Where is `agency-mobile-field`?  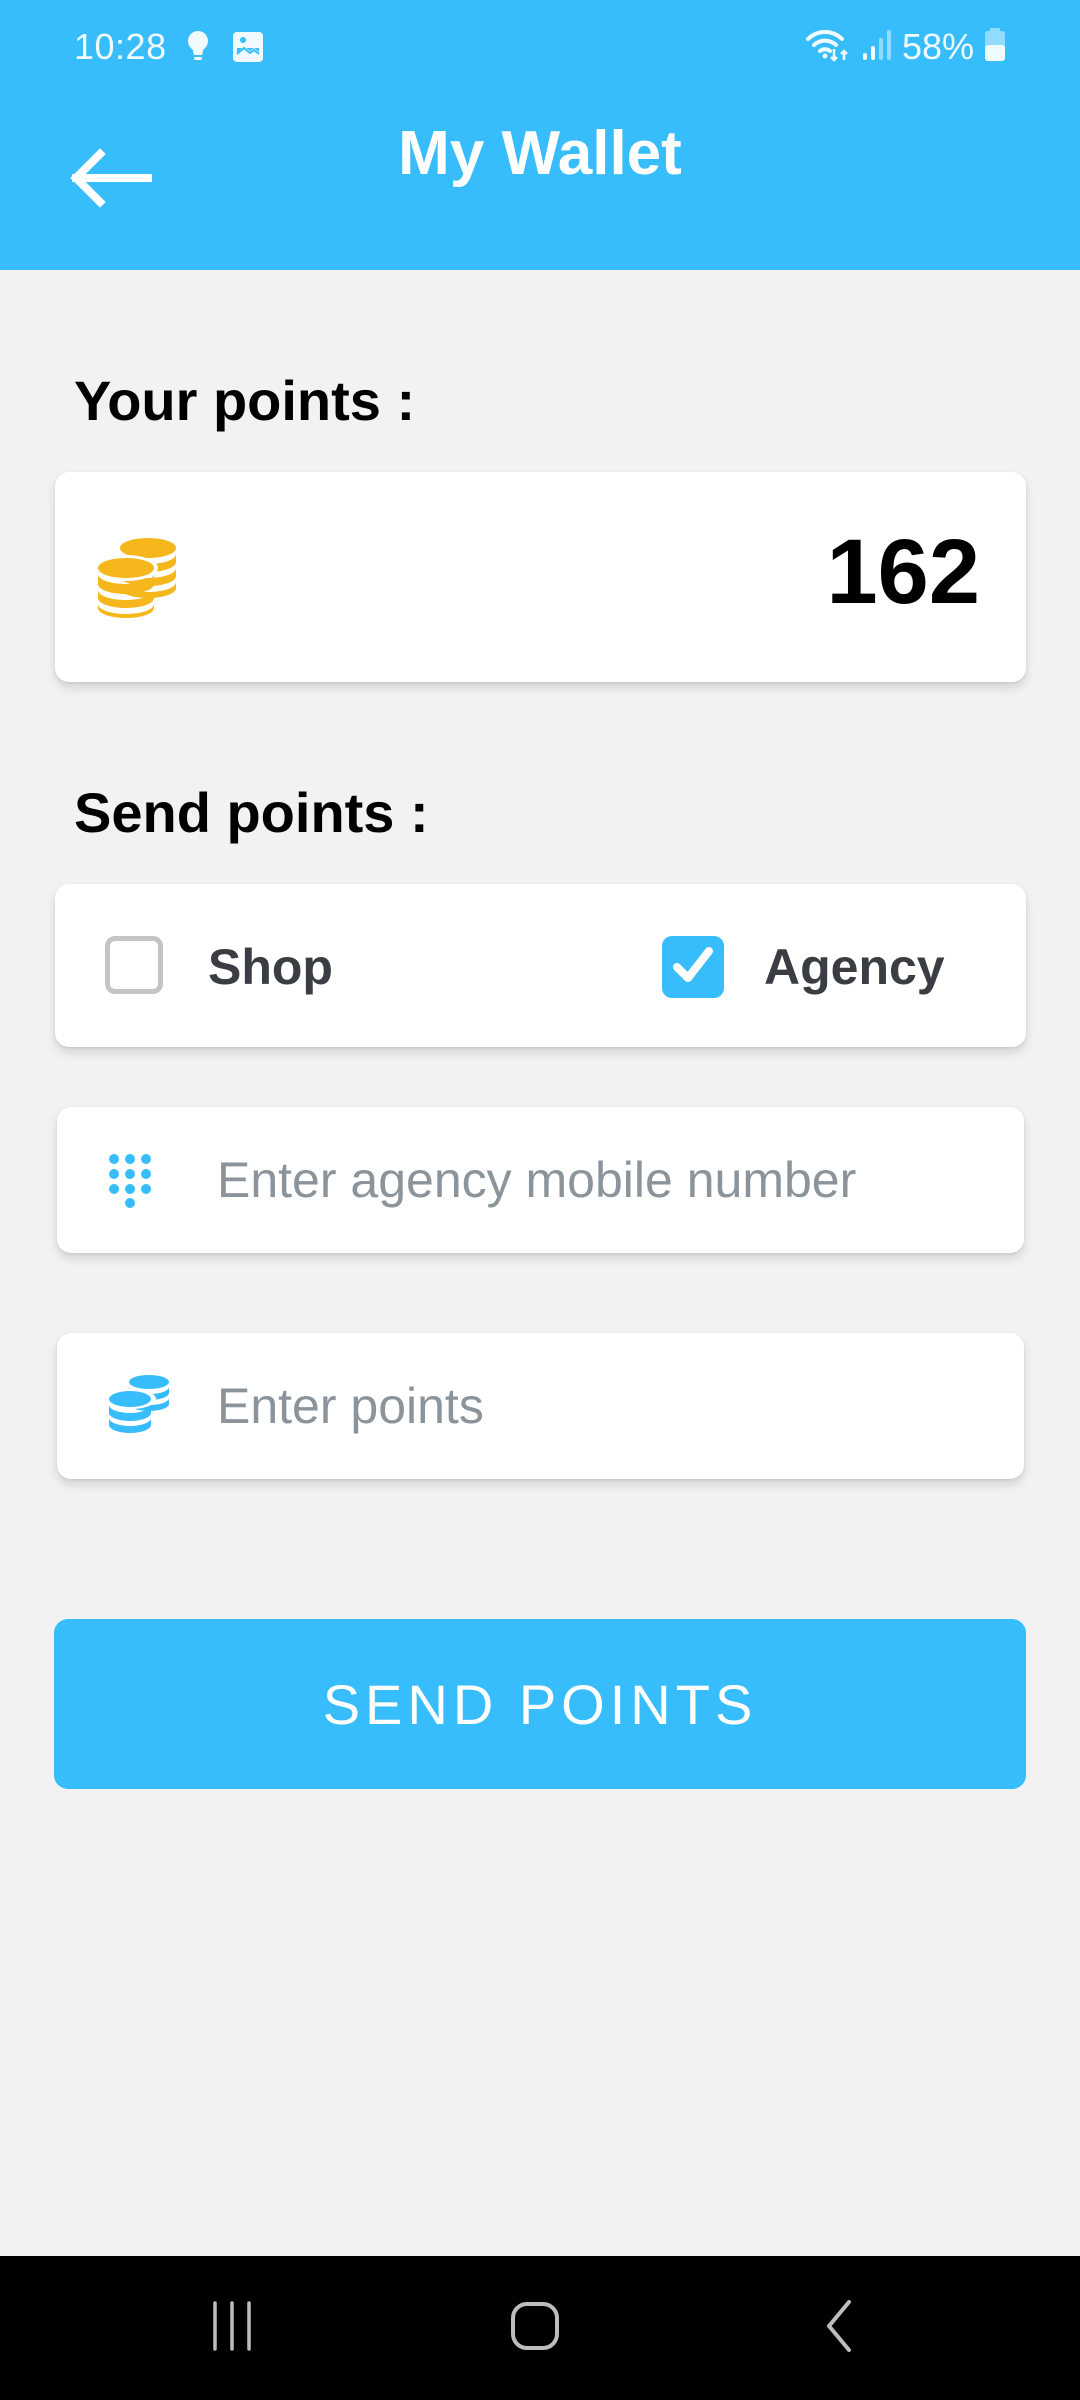 agency-mobile-field is located at coordinates (540, 1180).